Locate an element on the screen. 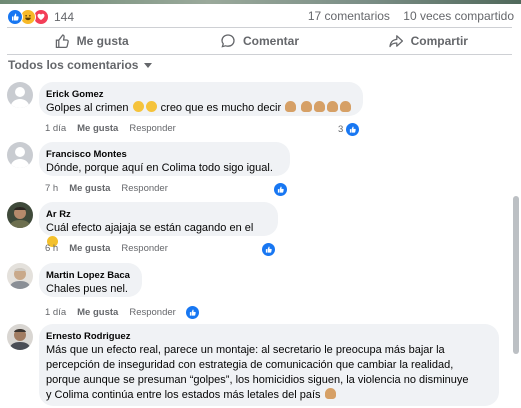 The height and width of the screenshot is (408, 521). comment-text: Golpes al crimen creo que es mucho decir is located at coordinates (199, 108).